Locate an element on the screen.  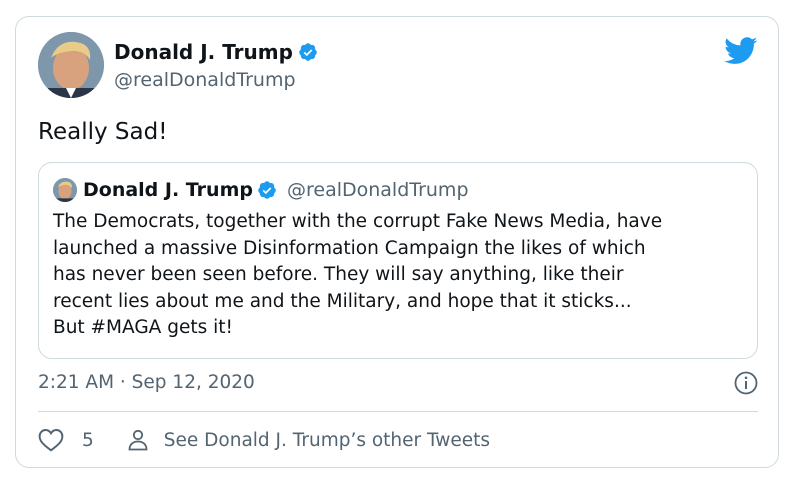
tweet-actions: 5 See Donald J. Trump’s other Tweets is located at coordinates (264, 440).